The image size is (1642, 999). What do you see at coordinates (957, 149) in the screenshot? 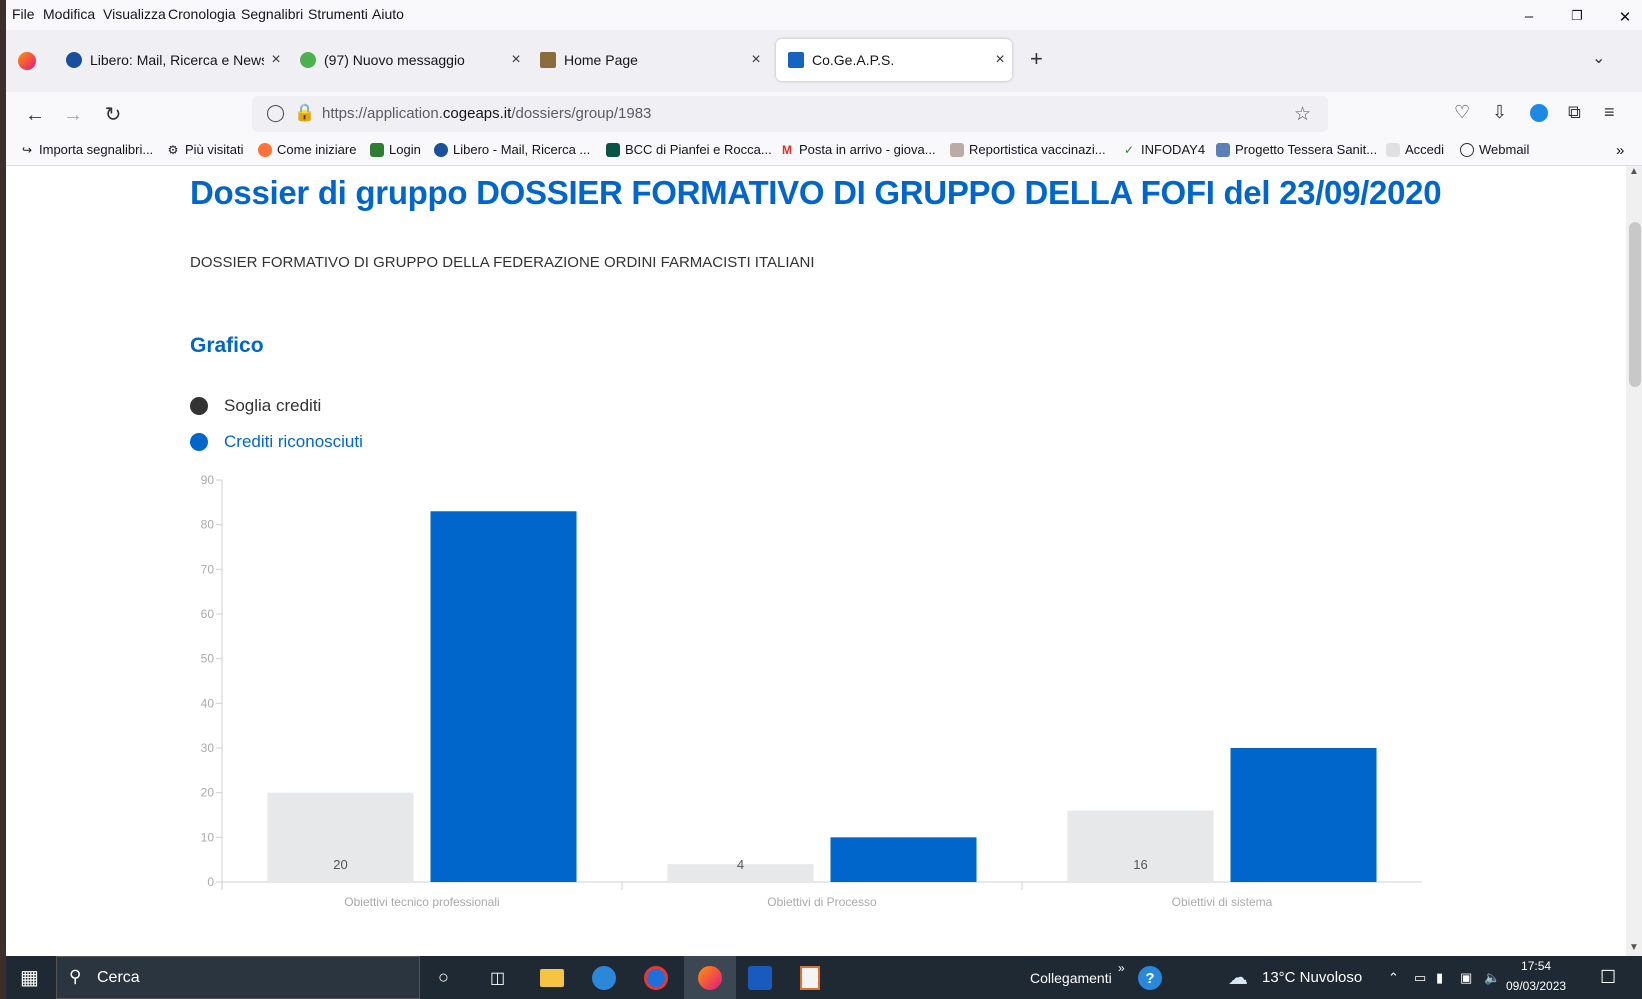
I see `report-icon` at bounding box center [957, 149].